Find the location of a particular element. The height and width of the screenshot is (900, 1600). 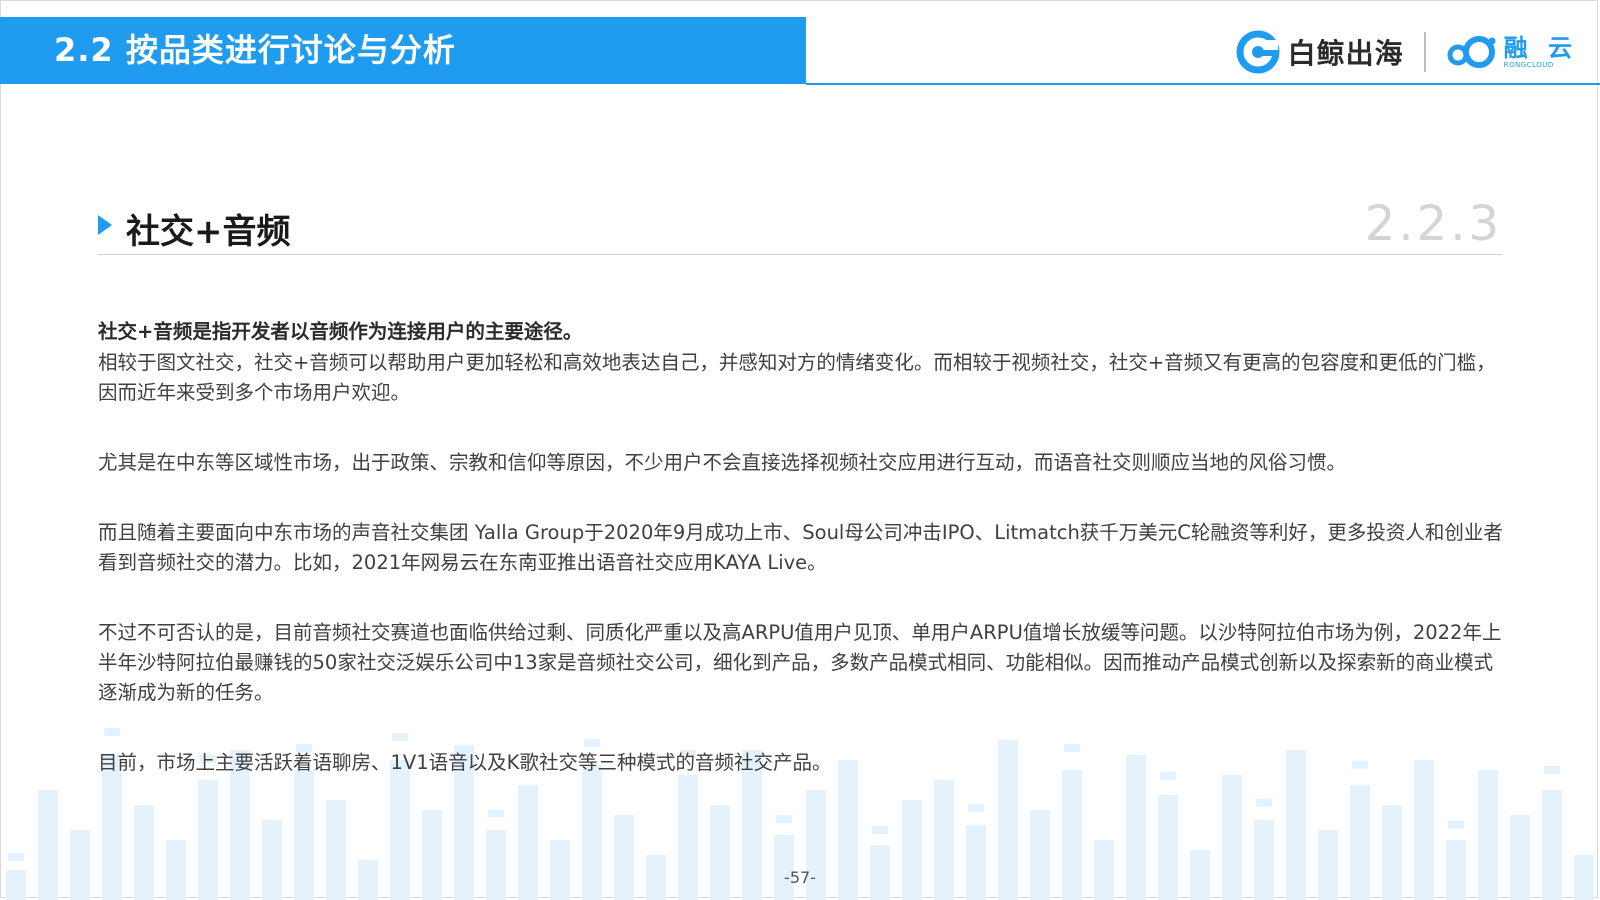

lead-paragraph: 社交+音频是指开发者以音频作为连接用户的主要途径。 is located at coordinates (340, 331).